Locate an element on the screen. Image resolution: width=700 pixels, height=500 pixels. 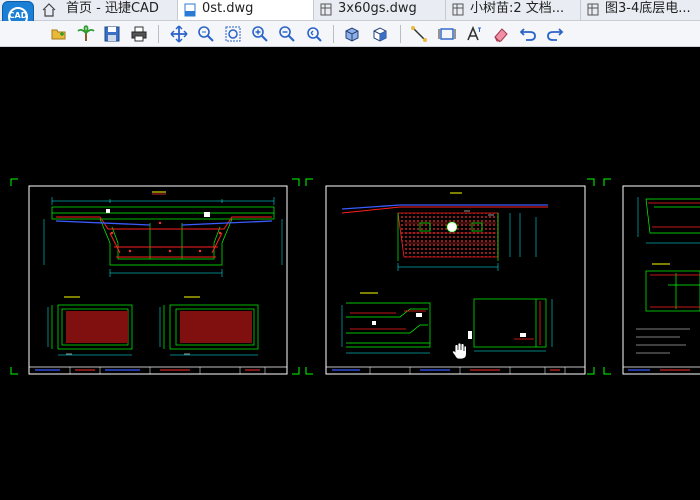
tab-label: 首页 - 迅捷CAD is located at coordinates (112, 8).